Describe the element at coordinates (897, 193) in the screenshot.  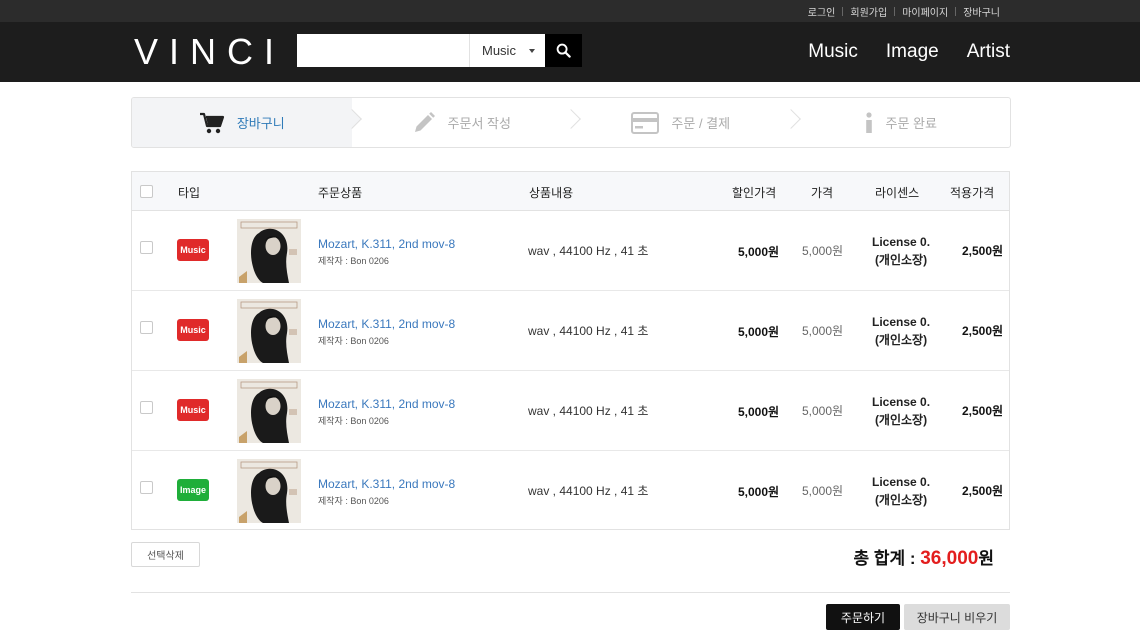
I see `header-license: 라이센스` at that location.